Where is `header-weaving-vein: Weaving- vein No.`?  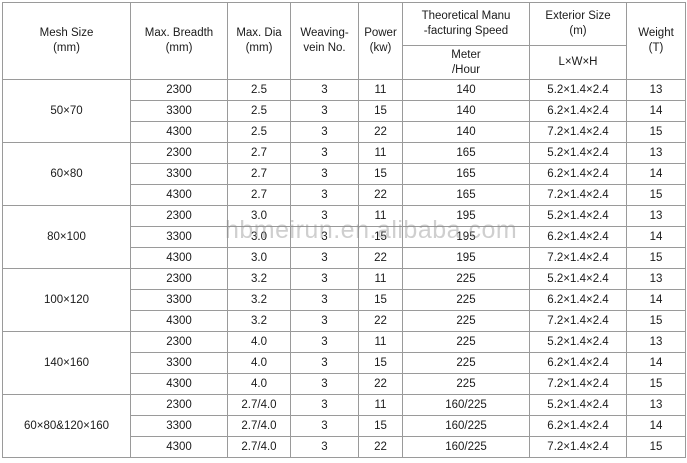 header-weaving-vein: Weaving- vein No. is located at coordinates (324, 41).